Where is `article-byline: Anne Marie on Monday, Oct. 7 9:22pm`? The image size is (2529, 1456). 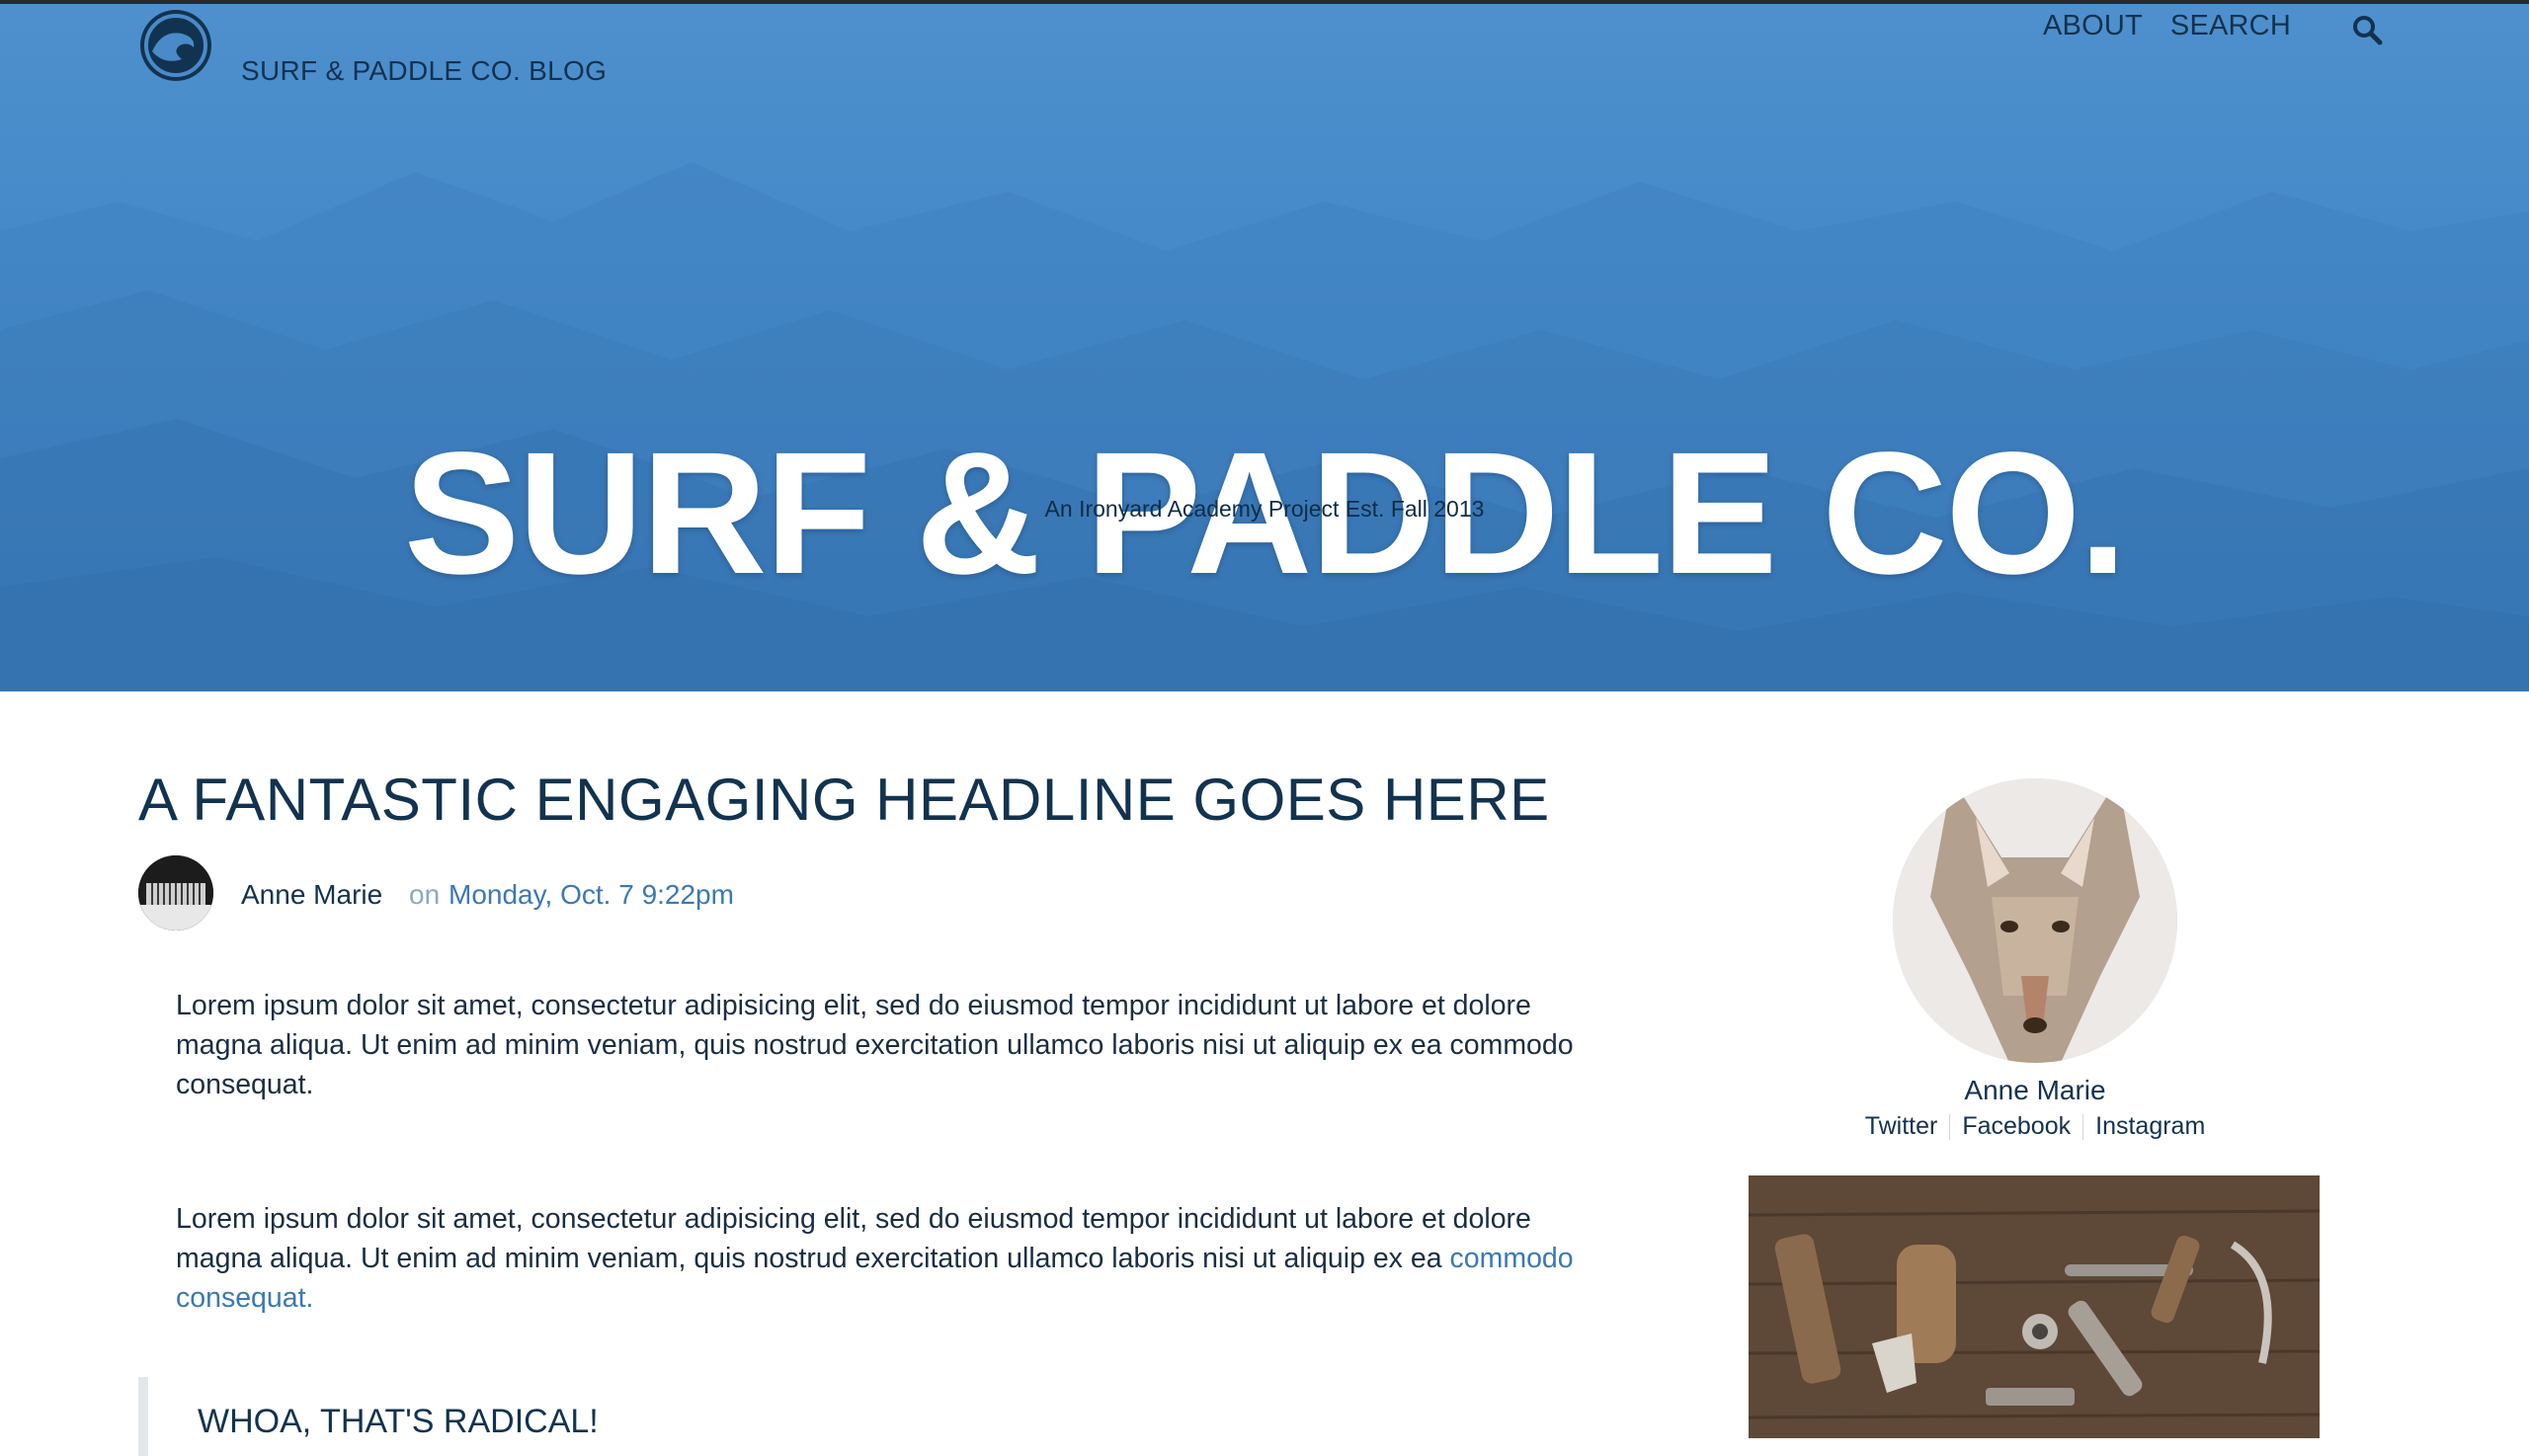
article-byline: Anne Marie on Monday, Oct. 7 9:22pm is located at coordinates (864, 894).